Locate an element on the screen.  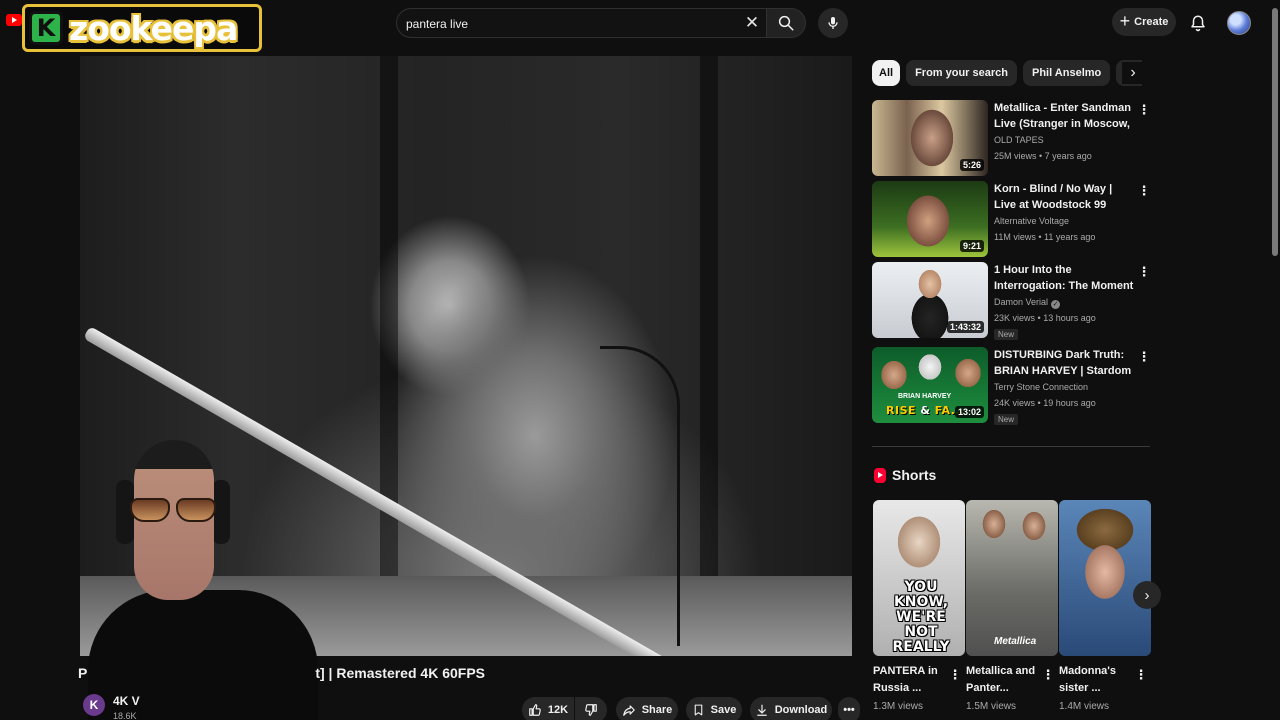
thumbnail-amp: & is located at coordinates (925, 410).